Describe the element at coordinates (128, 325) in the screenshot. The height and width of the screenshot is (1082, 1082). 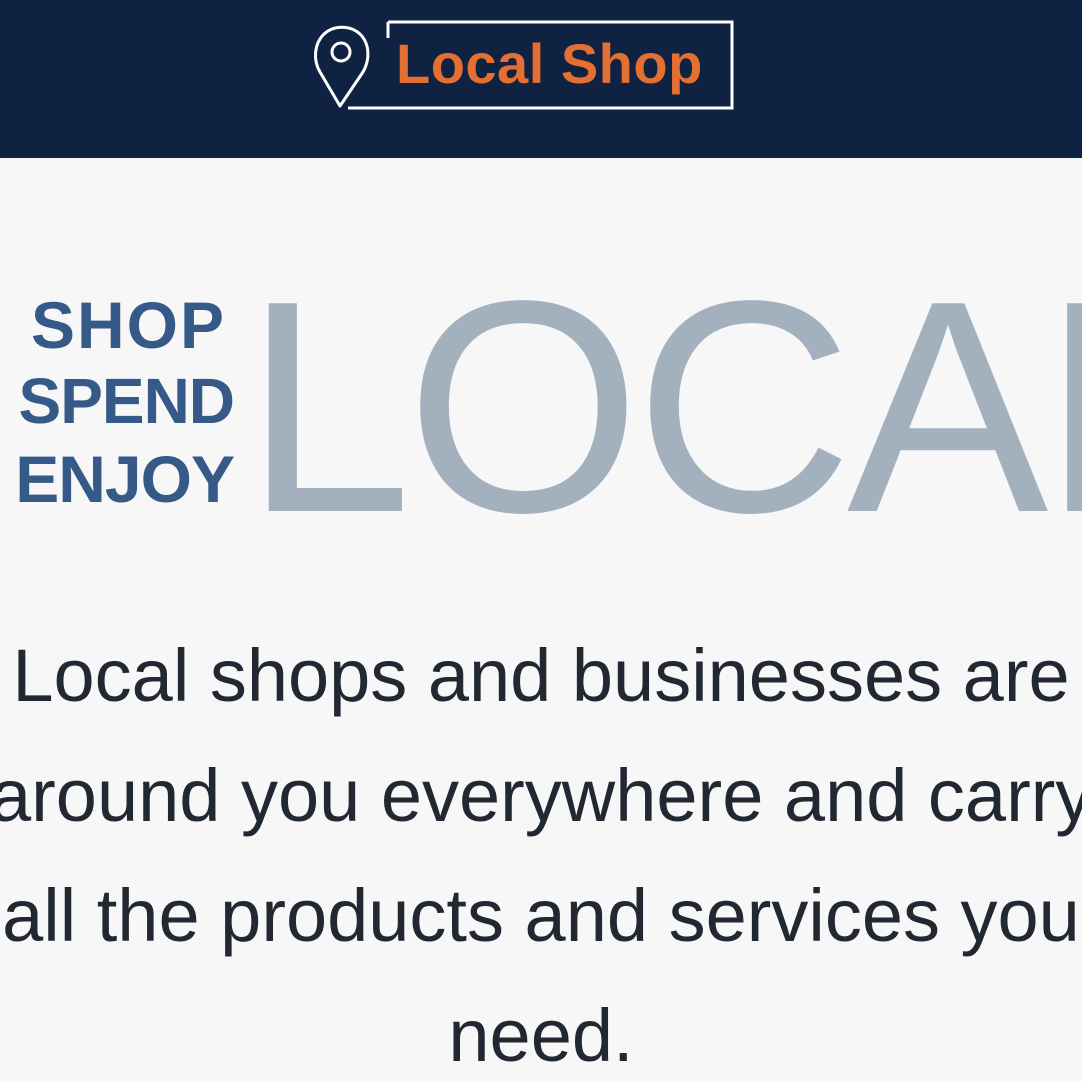
I see `tagline-shop: SHOP` at that location.